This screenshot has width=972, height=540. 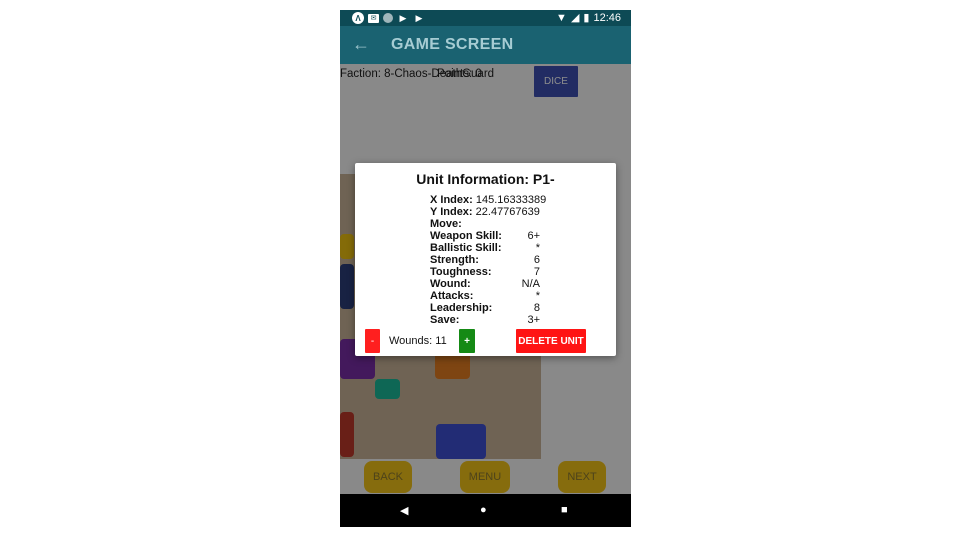 I want to click on system-nav-bar: ◀ ● ■, so click(x=485, y=510).